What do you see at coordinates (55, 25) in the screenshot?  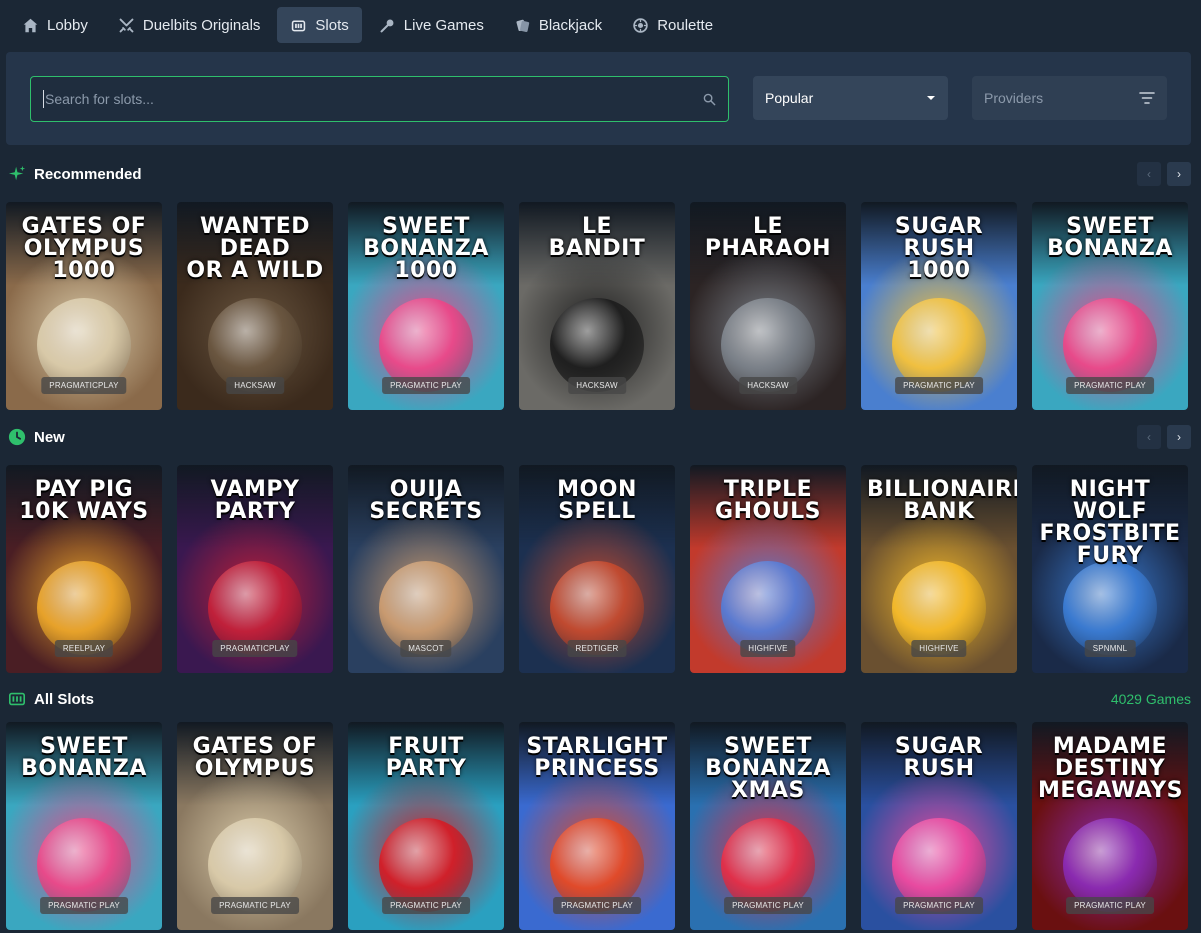 I see `tab-lobby: Lobby` at bounding box center [55, 25].